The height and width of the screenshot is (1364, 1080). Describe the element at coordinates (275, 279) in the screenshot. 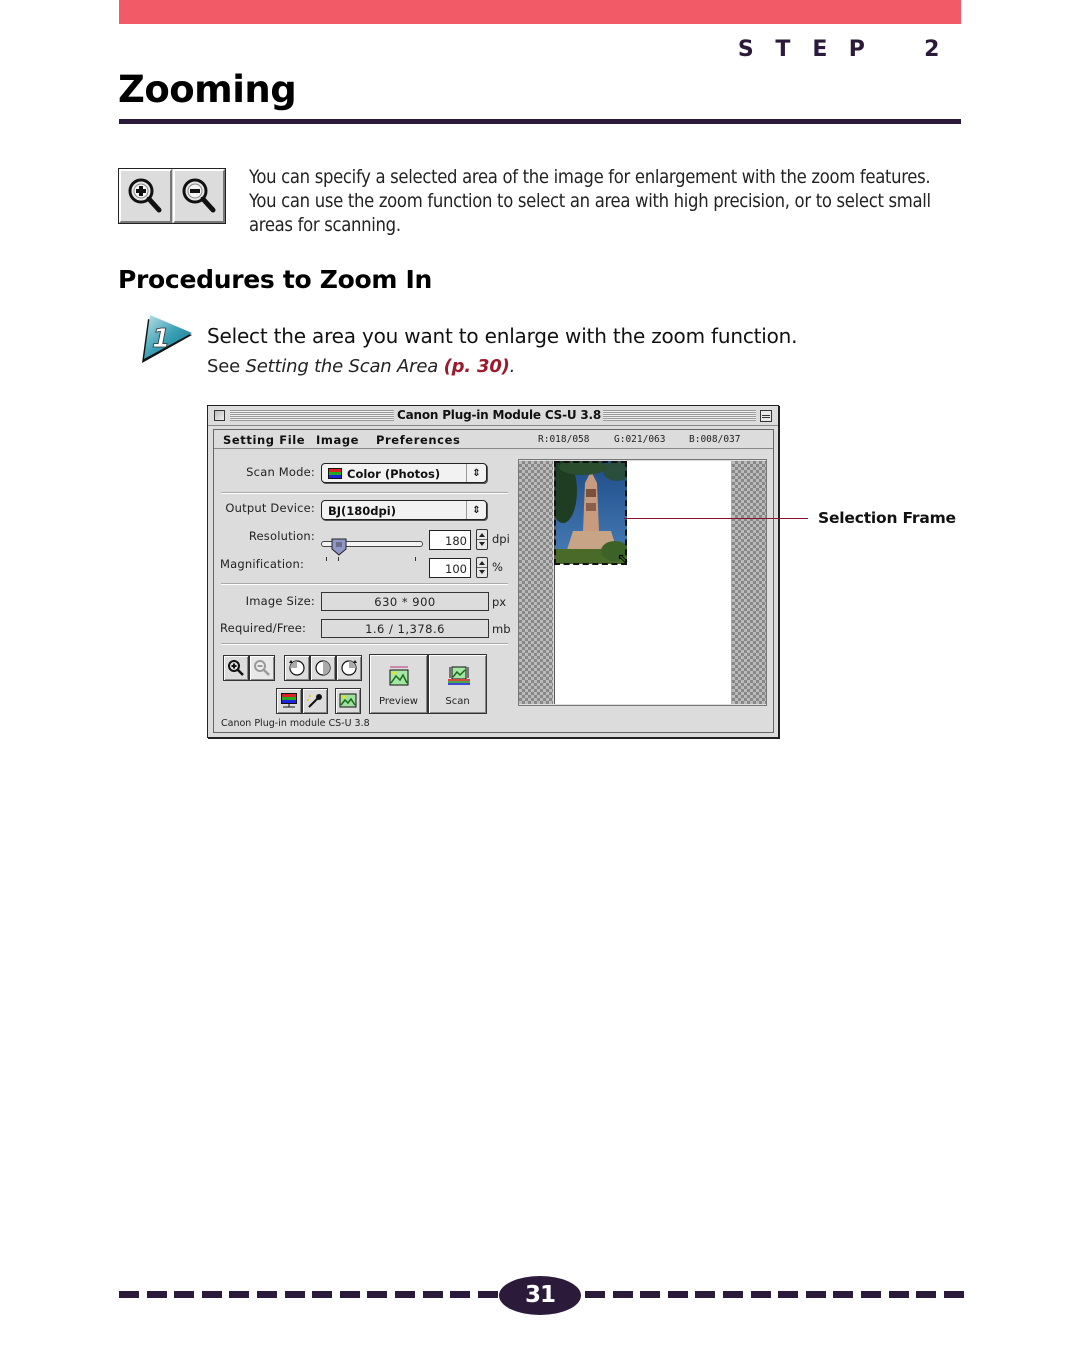

I see `section-heading: Procedures to Zoom In` at that location.